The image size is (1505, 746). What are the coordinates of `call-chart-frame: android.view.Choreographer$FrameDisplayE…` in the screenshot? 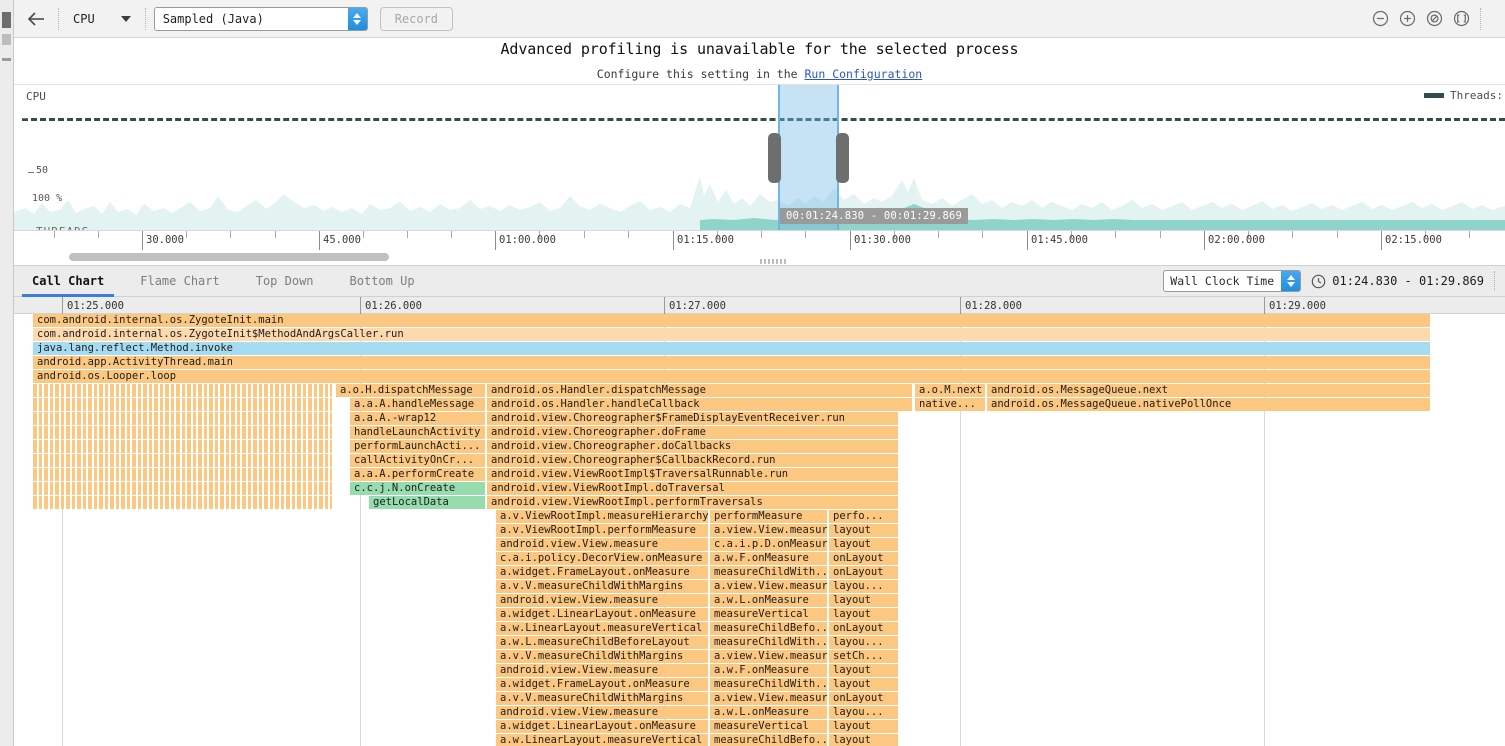 It's located at (693, 418).